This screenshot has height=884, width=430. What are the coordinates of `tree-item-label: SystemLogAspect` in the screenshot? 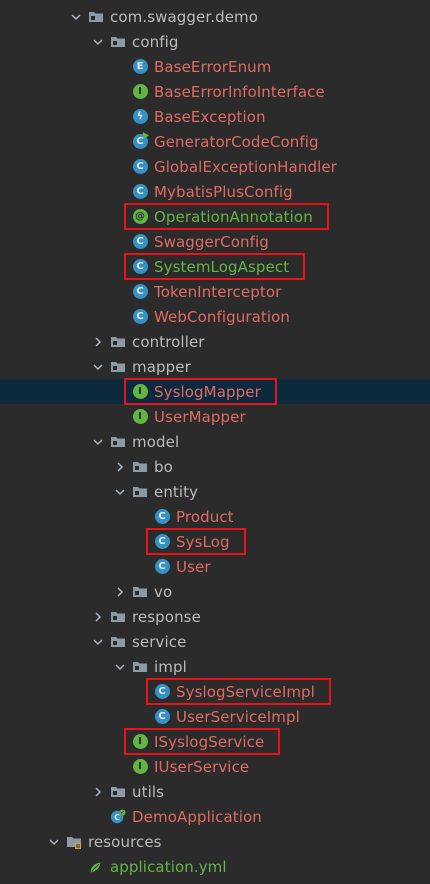 It's located at (222, 266).